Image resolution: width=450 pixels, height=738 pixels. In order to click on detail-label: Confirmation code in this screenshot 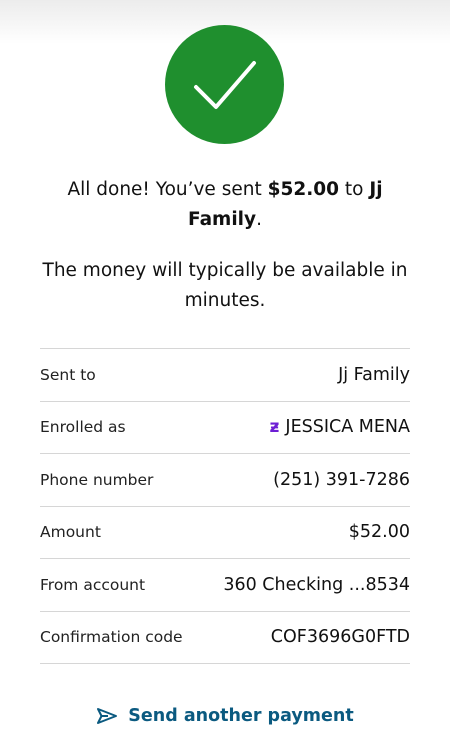, I will do `click(111, 637)`.